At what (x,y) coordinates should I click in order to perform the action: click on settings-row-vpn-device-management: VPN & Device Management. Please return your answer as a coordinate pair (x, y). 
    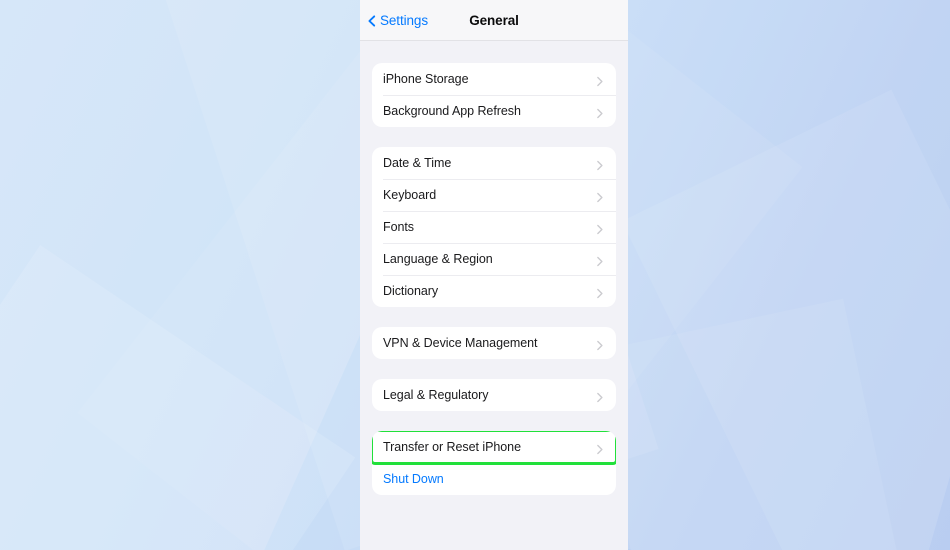
    Looking at the image, I should click on (494, 343).